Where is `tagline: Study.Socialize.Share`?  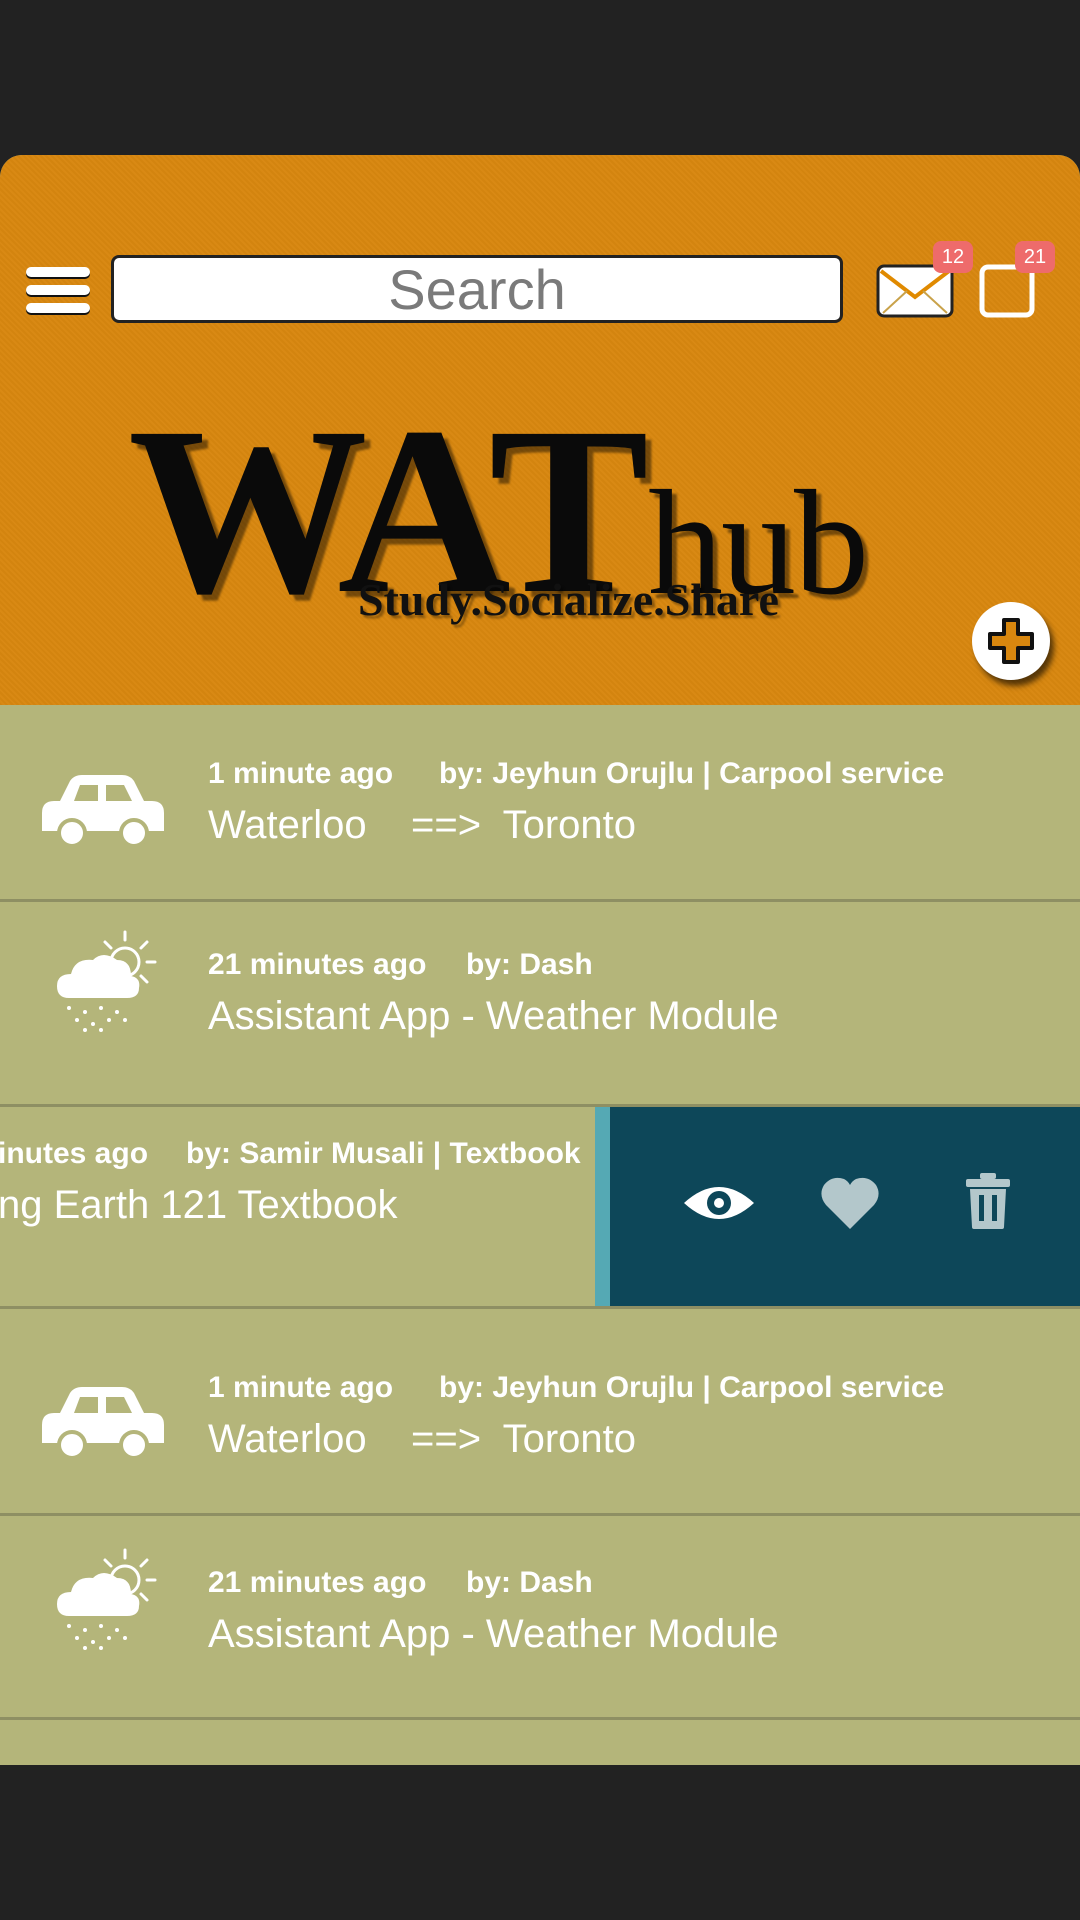 tagline: Study.Socialize.Share is located at coordinates (568, 599).